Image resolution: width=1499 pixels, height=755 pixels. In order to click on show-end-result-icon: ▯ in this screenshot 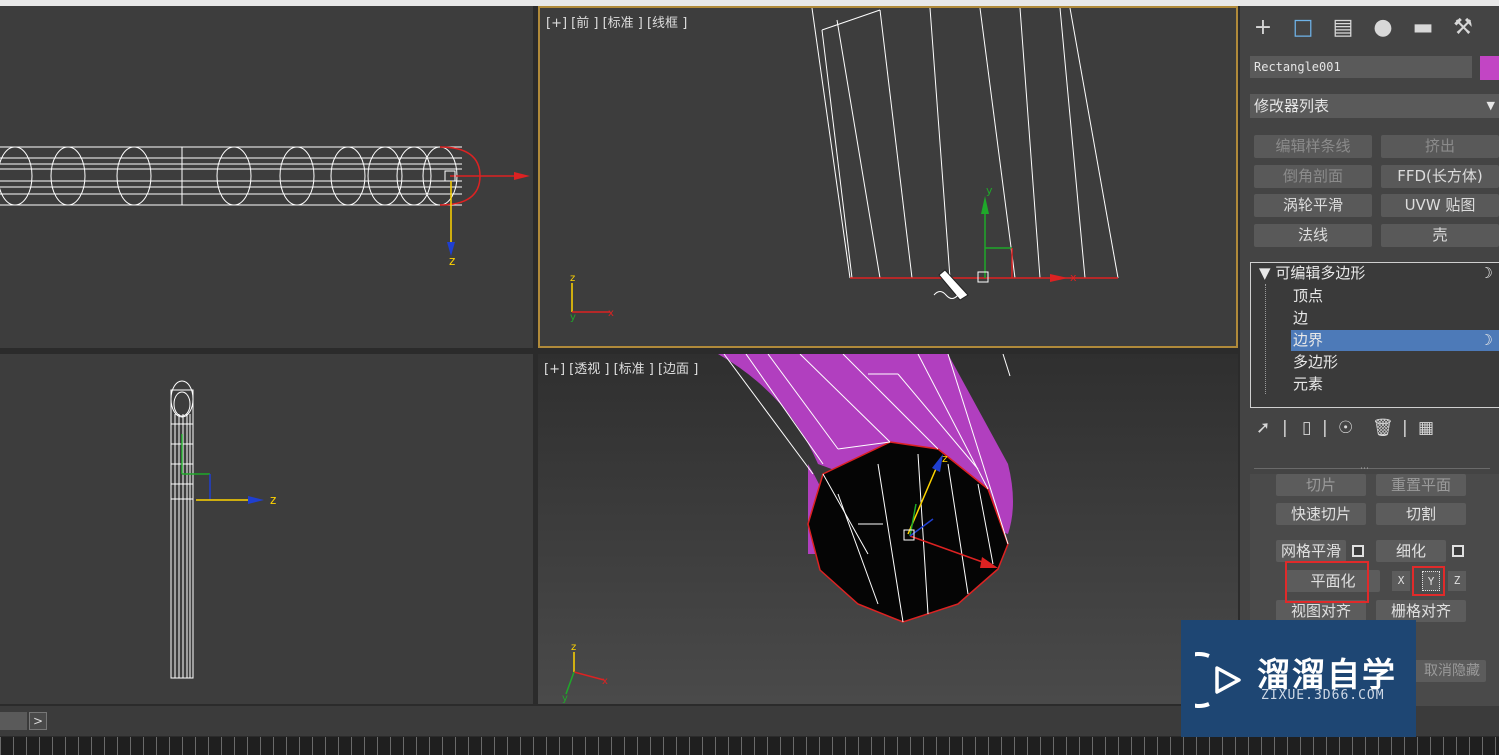, I will do `click(1306, 428)`.